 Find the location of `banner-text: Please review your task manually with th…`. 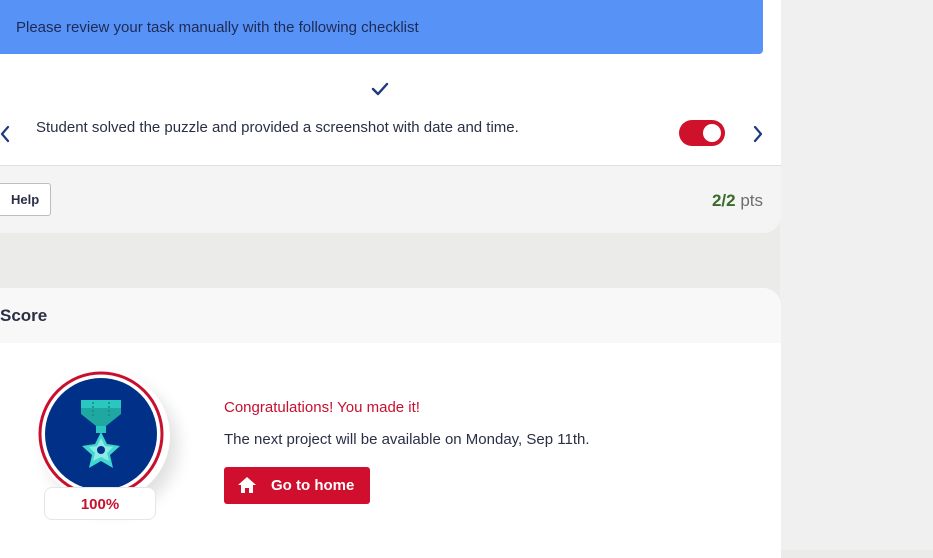

banner-text: Please review your task manually with th… is located at coordinates (217, 27).